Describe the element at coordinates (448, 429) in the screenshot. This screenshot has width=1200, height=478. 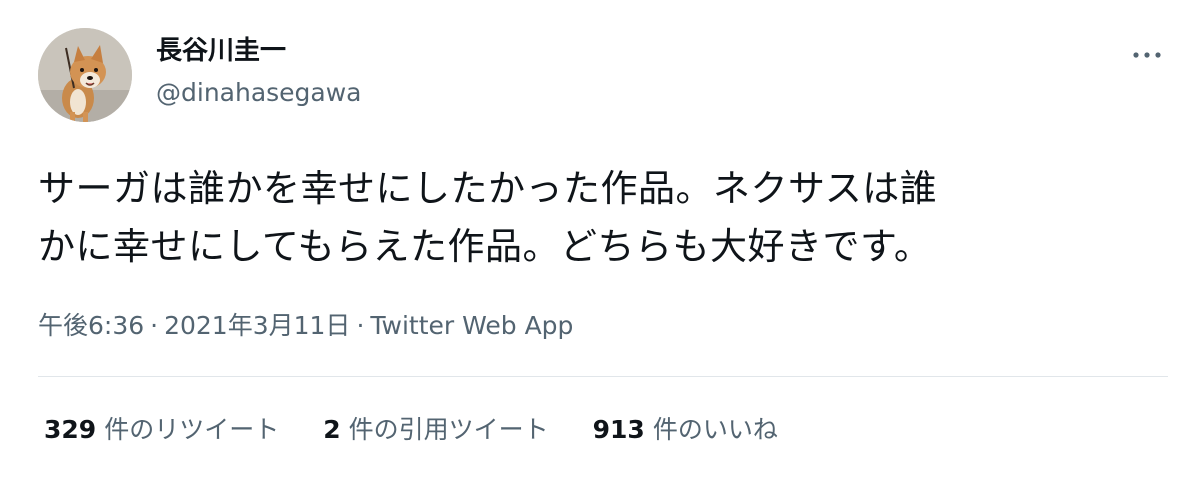
I see `quote-label: 件の引用ツイート` at that location.